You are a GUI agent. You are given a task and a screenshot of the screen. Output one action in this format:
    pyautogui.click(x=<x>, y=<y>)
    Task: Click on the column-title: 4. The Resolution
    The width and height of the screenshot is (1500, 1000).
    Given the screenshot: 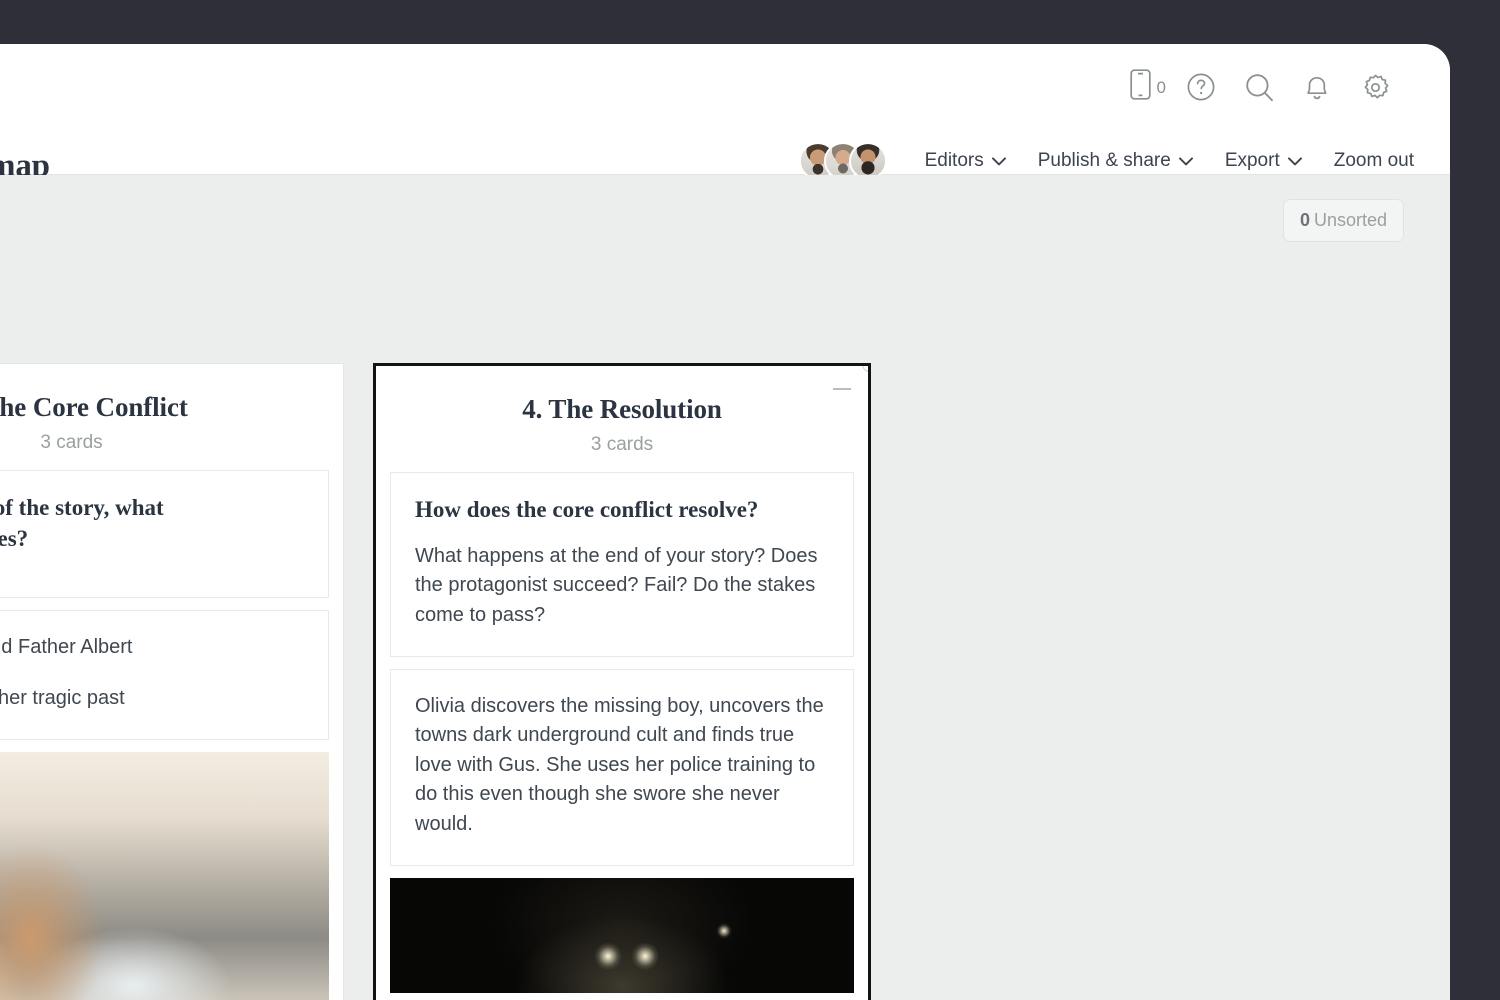 What is the action you would take?
    pyautogui.click(x=622, y=409)
    